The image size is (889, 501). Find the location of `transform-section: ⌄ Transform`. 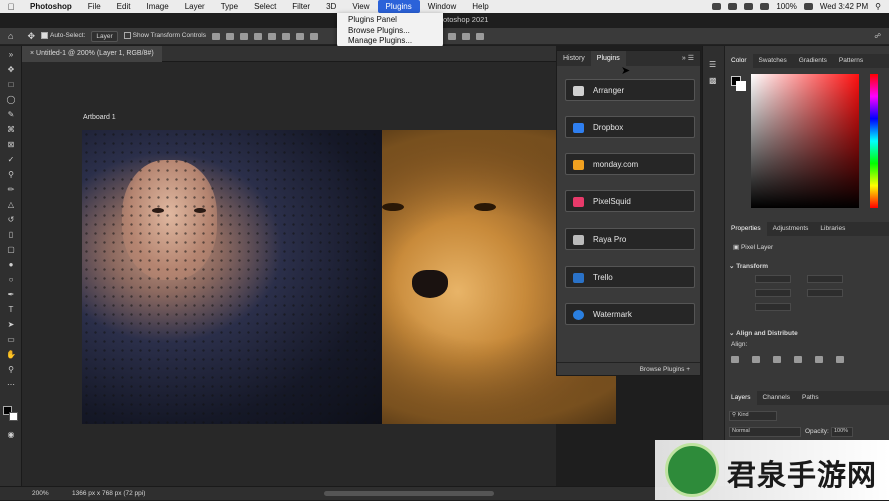

transform-section: ⌄ Transform is located at coordinates (748, 266).